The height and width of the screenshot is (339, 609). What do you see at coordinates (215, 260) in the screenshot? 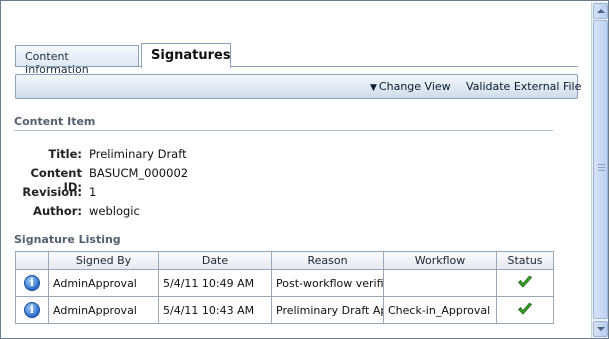
I see `column-header-date: Date` at bounding box center [215, 260].